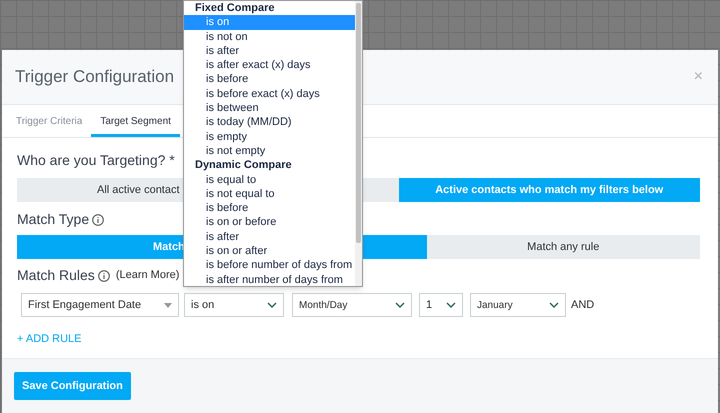 The image size is (720, 413). I want to click on section-label: Match Rules, so click(56, 275).